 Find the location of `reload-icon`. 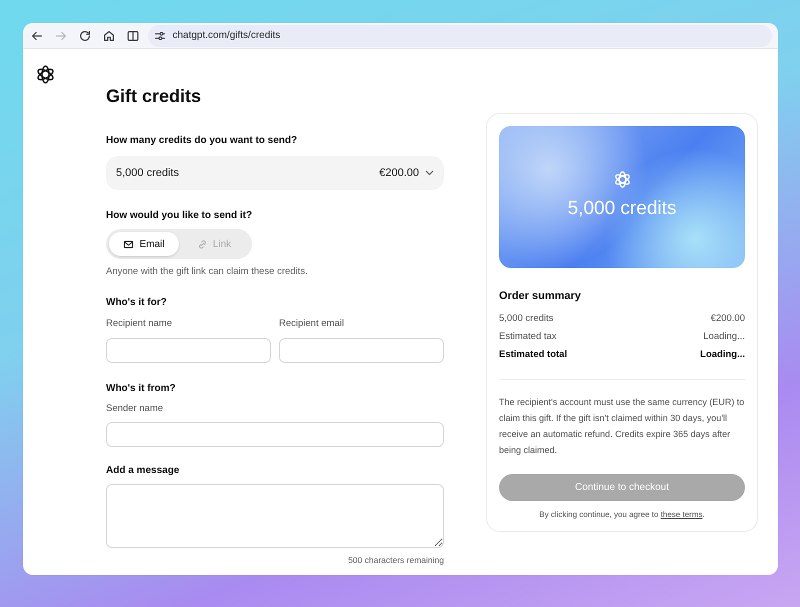

reload-icon is located at coordinates (85, 35).